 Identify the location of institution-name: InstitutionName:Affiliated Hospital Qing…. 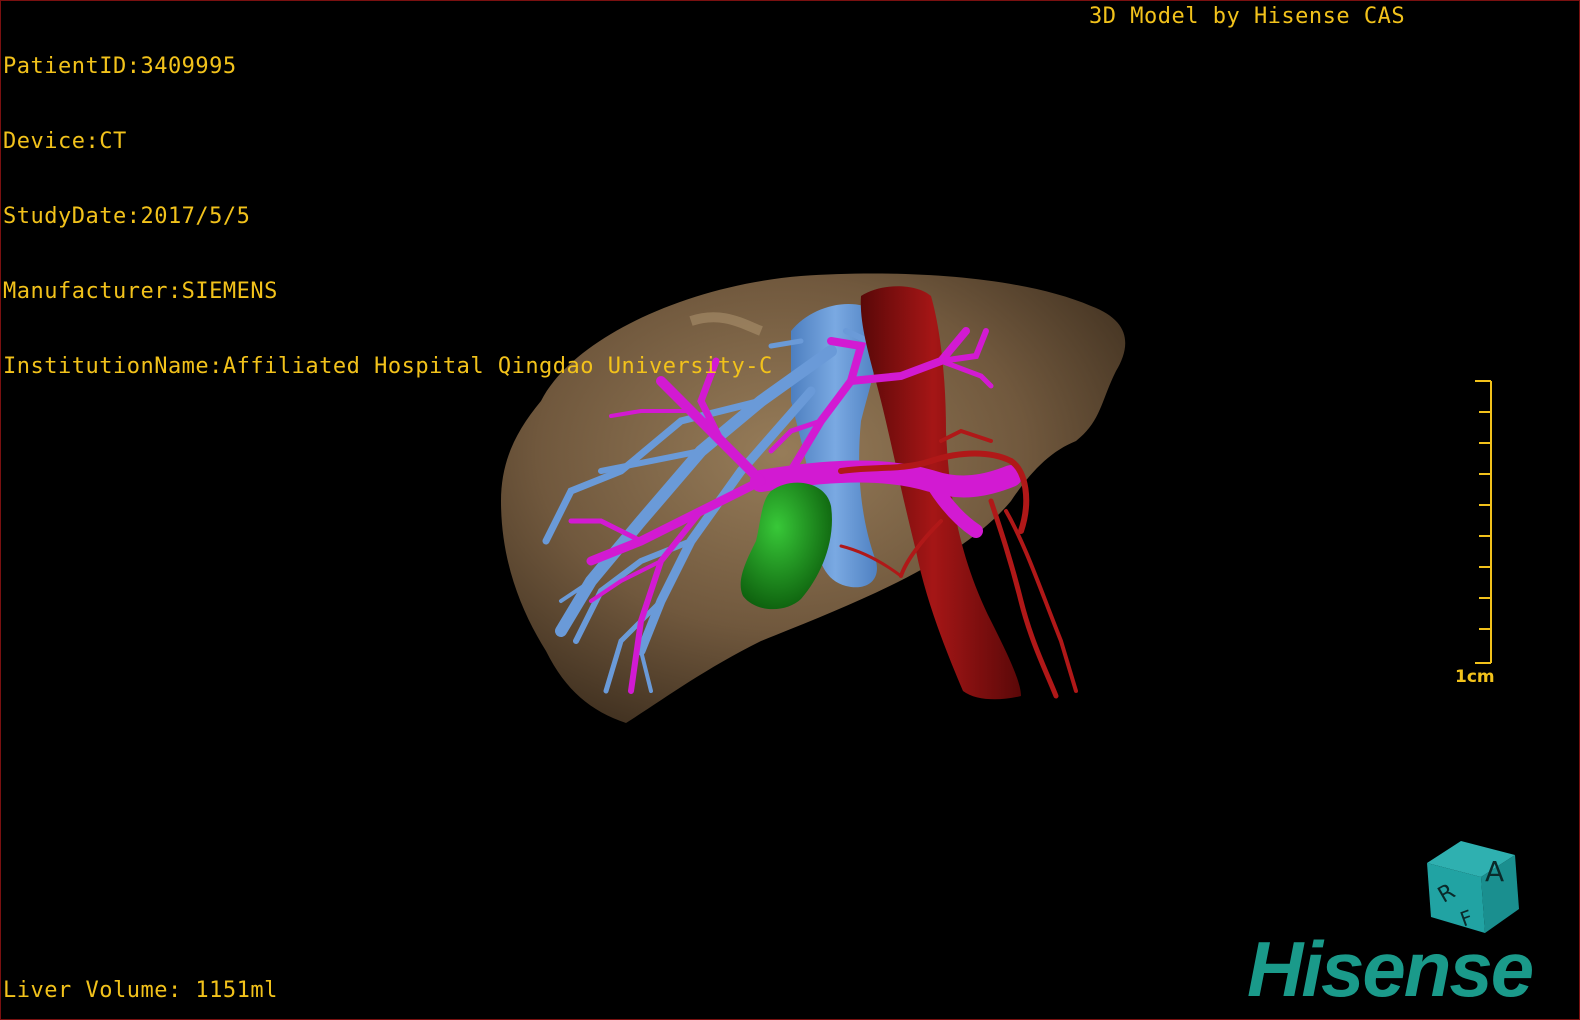
(388, 366).